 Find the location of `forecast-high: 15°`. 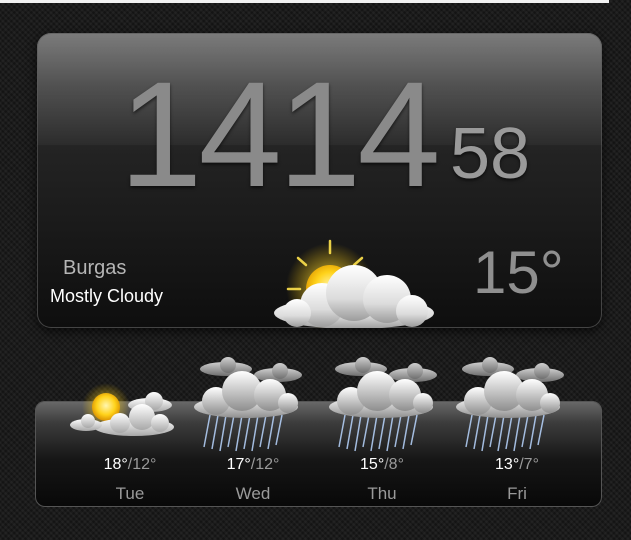

forecast-high: 15° is located at coordinates (372, 464).